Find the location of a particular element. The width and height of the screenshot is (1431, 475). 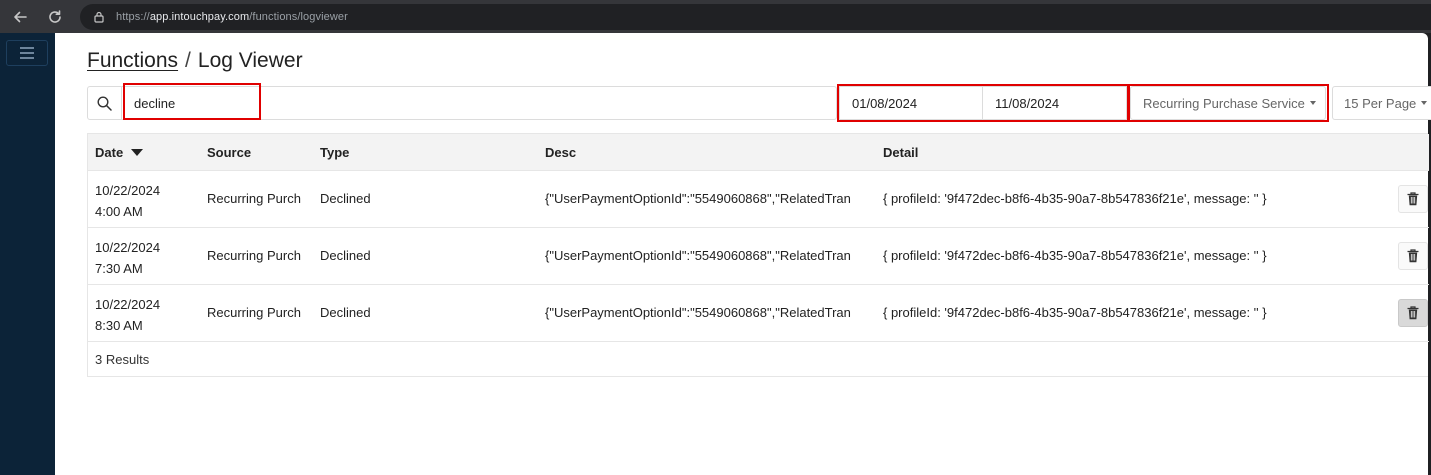

cell-date-time: 4:00 AM is located at coordinates (119, 211).